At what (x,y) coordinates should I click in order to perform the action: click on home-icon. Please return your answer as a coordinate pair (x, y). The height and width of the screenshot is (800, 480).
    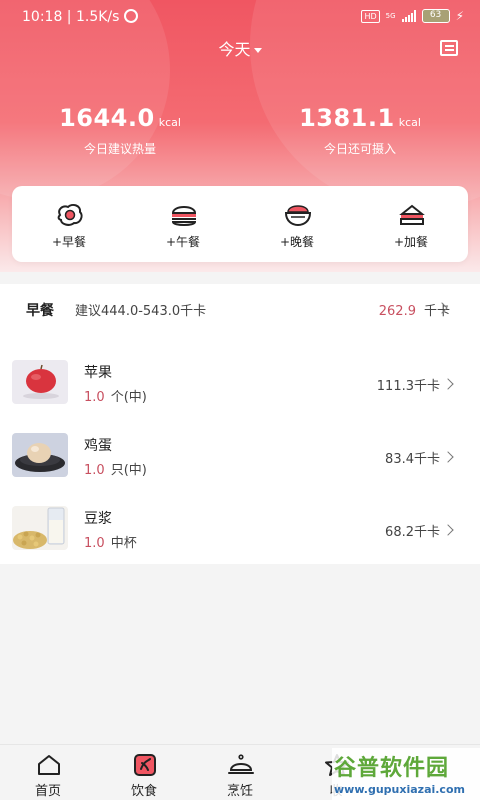
    Looking at the image, I should click on (49, 765).